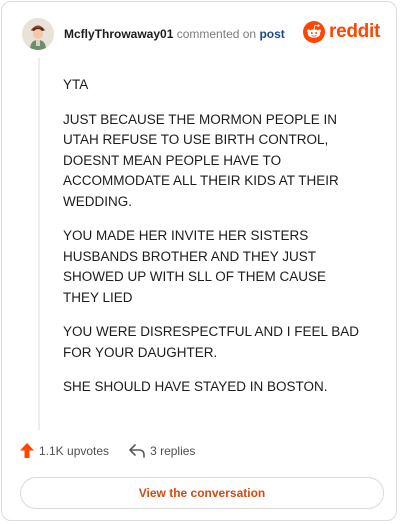  What do you see at coordinates (174, 34) in the screenshot?
I see `comment-header: McflyThrowaway01 commented on post` at bounding box center [174, 34].